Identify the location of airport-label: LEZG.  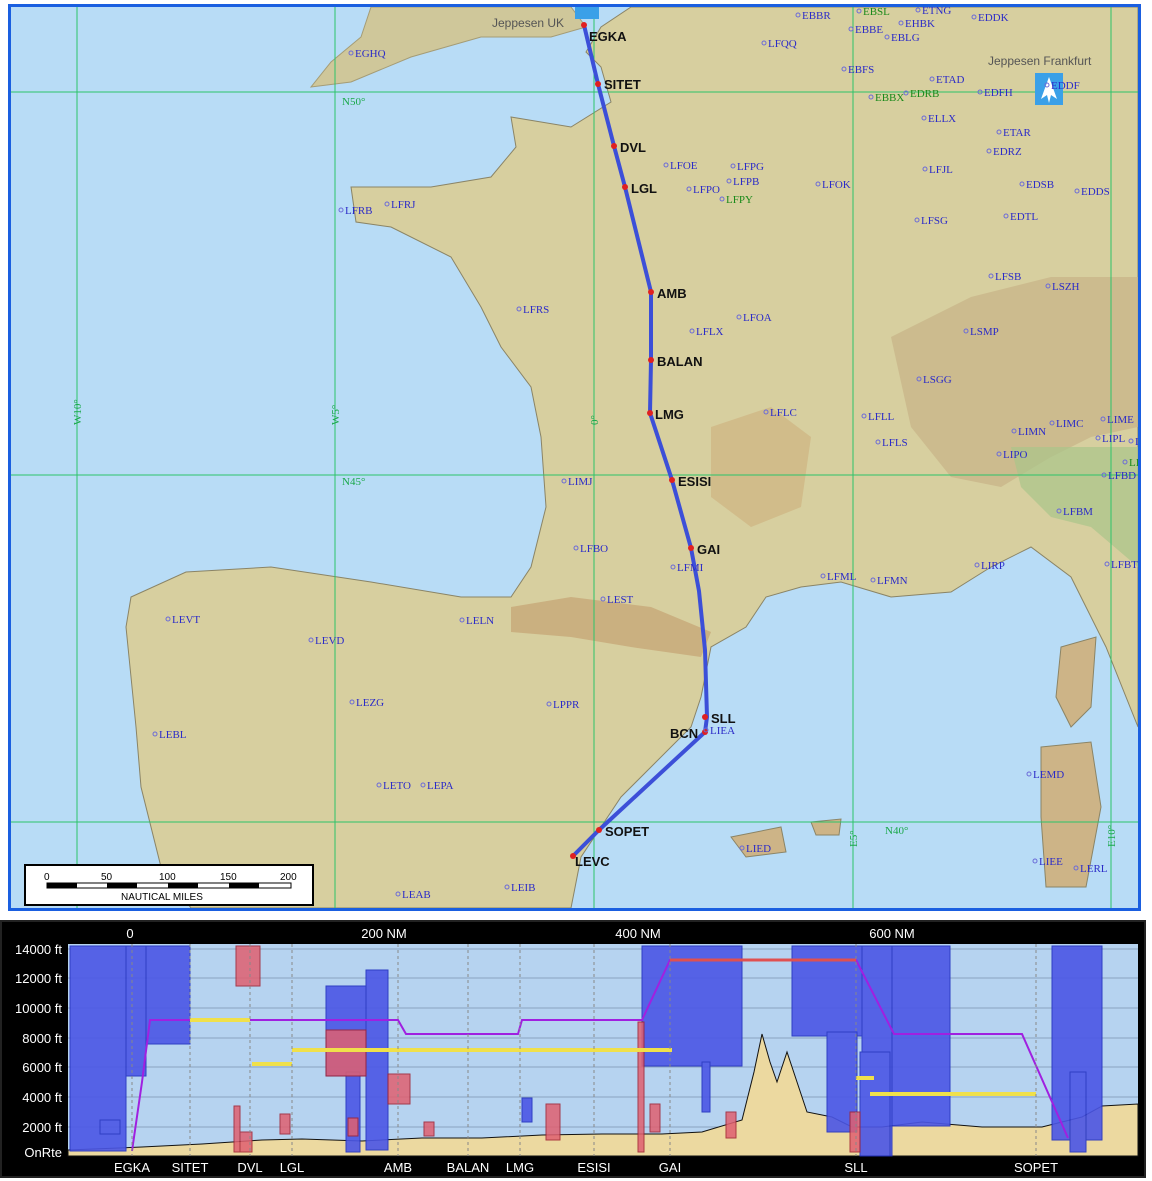
(370, 703).